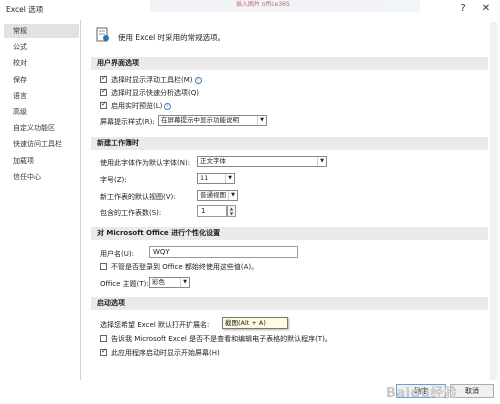 This screenshot has height=404, width=500. I want to click on sidebar-item-trust-center: 信任中心, so click(41, 177).